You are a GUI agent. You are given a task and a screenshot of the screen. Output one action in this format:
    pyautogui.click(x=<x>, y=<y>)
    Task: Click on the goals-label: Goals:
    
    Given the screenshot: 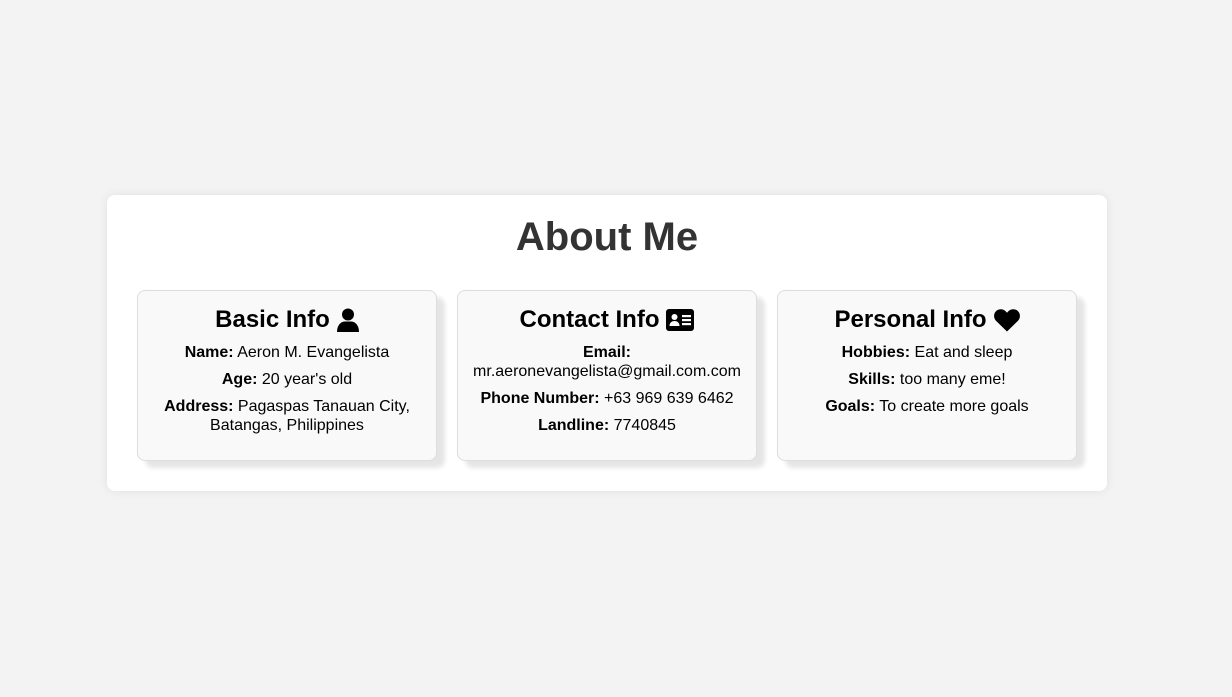 What is the action you would take?
    pyautogui.click(x=850, y=406)
    